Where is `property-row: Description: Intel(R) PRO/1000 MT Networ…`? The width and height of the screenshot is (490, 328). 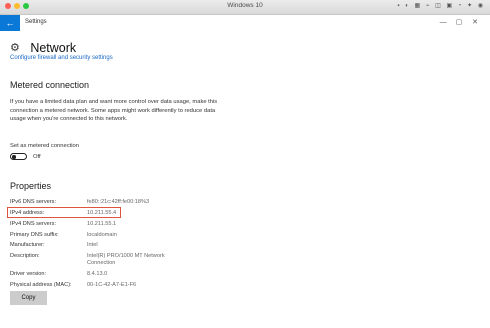
property-row: Description: Intel(R) PRO/1000 MT Networ… is located at coordinates (160, 261).